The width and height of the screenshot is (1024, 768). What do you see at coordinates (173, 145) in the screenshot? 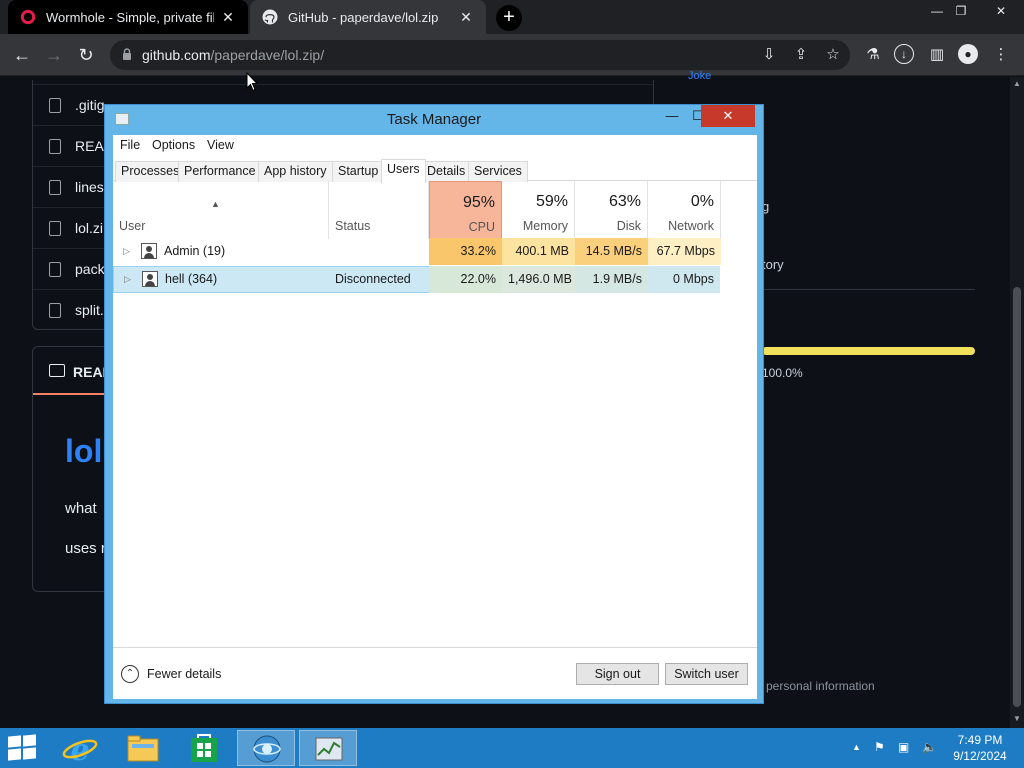
I see `menu-options: Options` at bounding box center [173, 145].